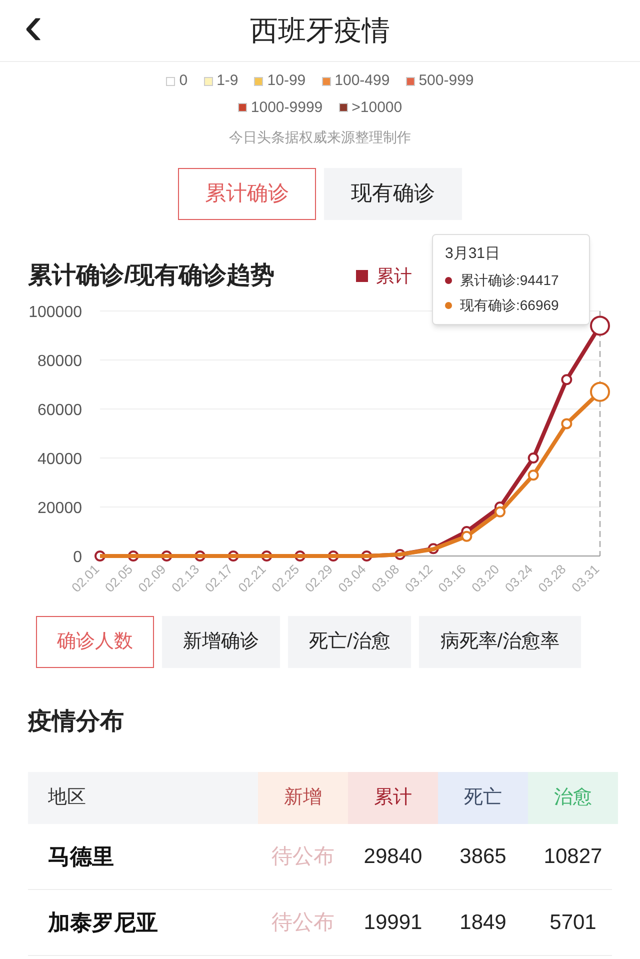 The height and width of the screenshot is (959, 640). Describe the element at coordinates (143, 798) in the screenshot. I see `column-header: 地区` at that location.